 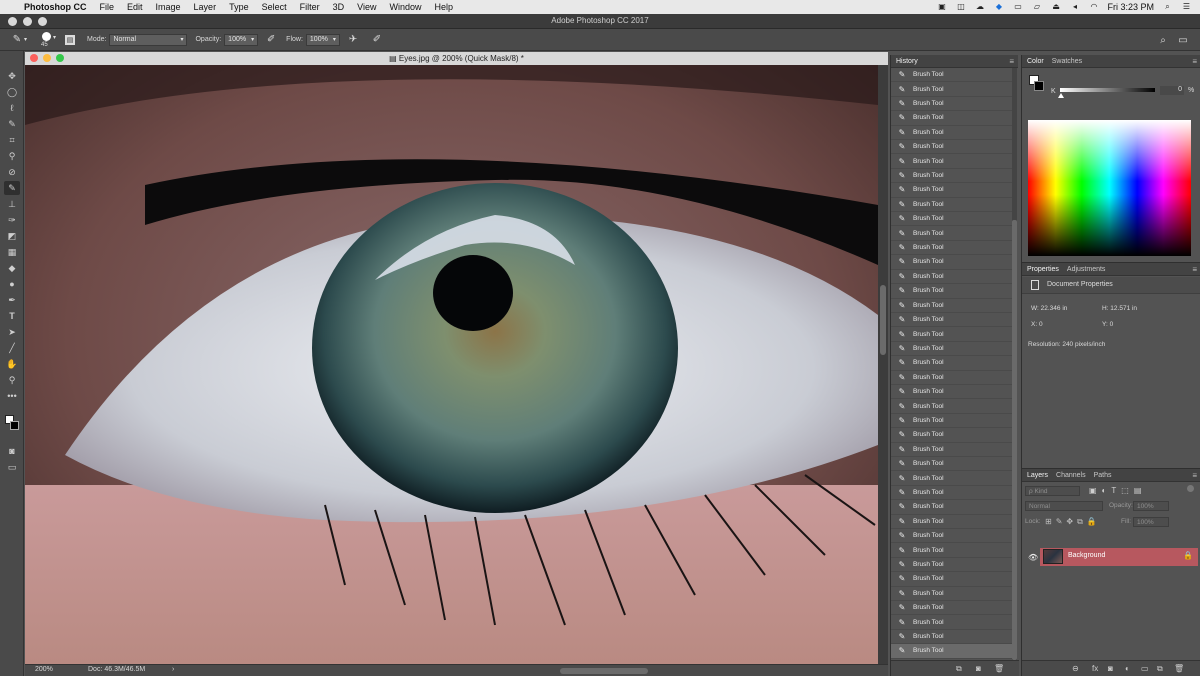 What do you see at coordinates (1039, 86) in the screenshot?
I see `background-color-swatch` at bounding box center [1039, 86].